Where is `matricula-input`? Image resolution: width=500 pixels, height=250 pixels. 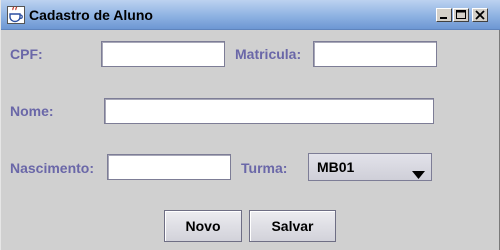
matricula-input is located at coordinates (375, 54).